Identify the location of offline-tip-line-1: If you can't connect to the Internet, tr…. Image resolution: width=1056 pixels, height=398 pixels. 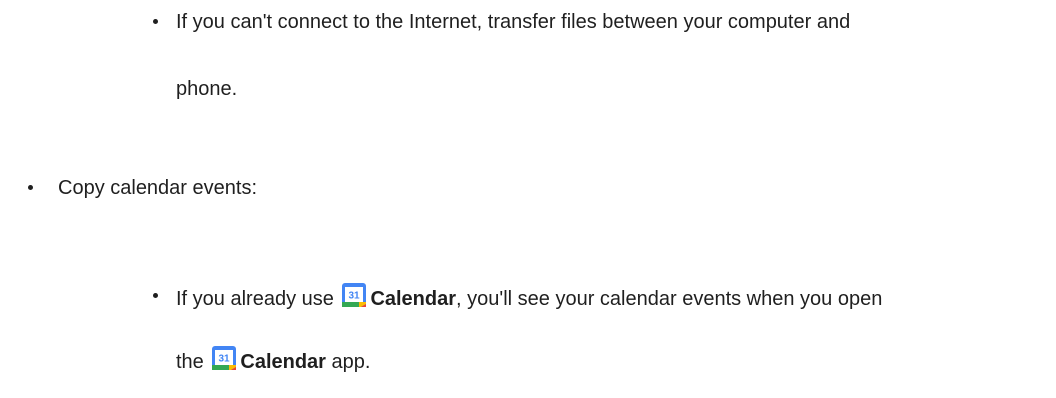
(513, 22).